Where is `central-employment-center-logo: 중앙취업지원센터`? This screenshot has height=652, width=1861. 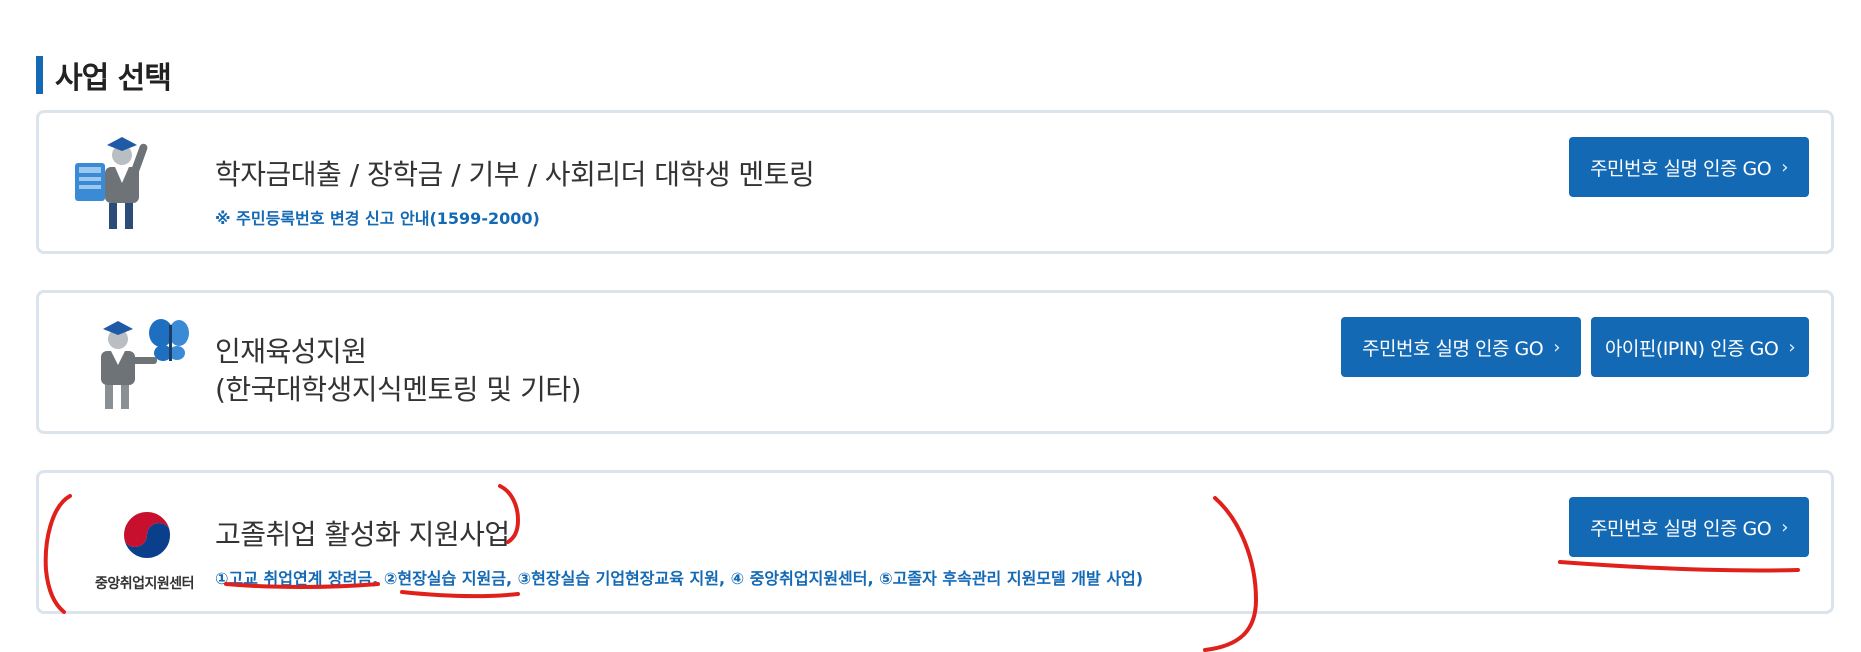 central-employment-center-logo: 중앙취업지원센터 is located at coordinates (133, 543).